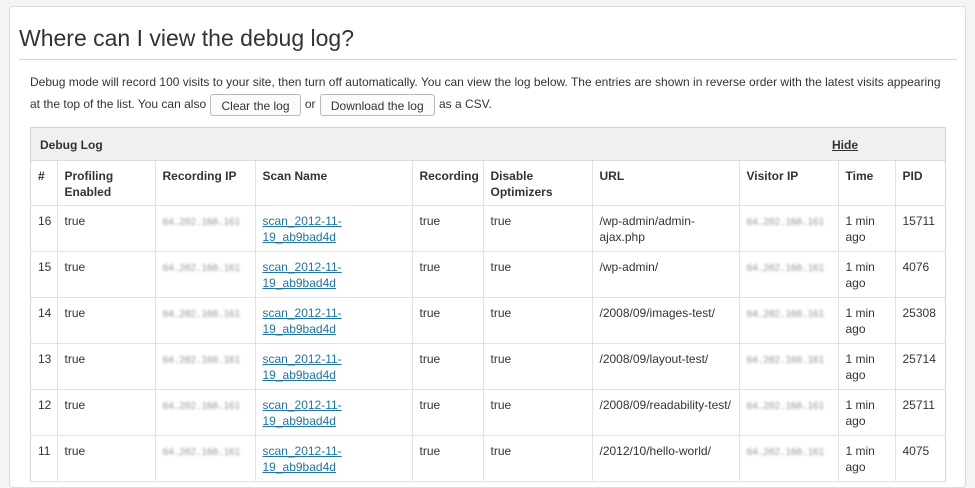  What do you see at coordinates (44, 458) in the screenshot?
I see `cell-num: 11` at bounding box center [44, 458].